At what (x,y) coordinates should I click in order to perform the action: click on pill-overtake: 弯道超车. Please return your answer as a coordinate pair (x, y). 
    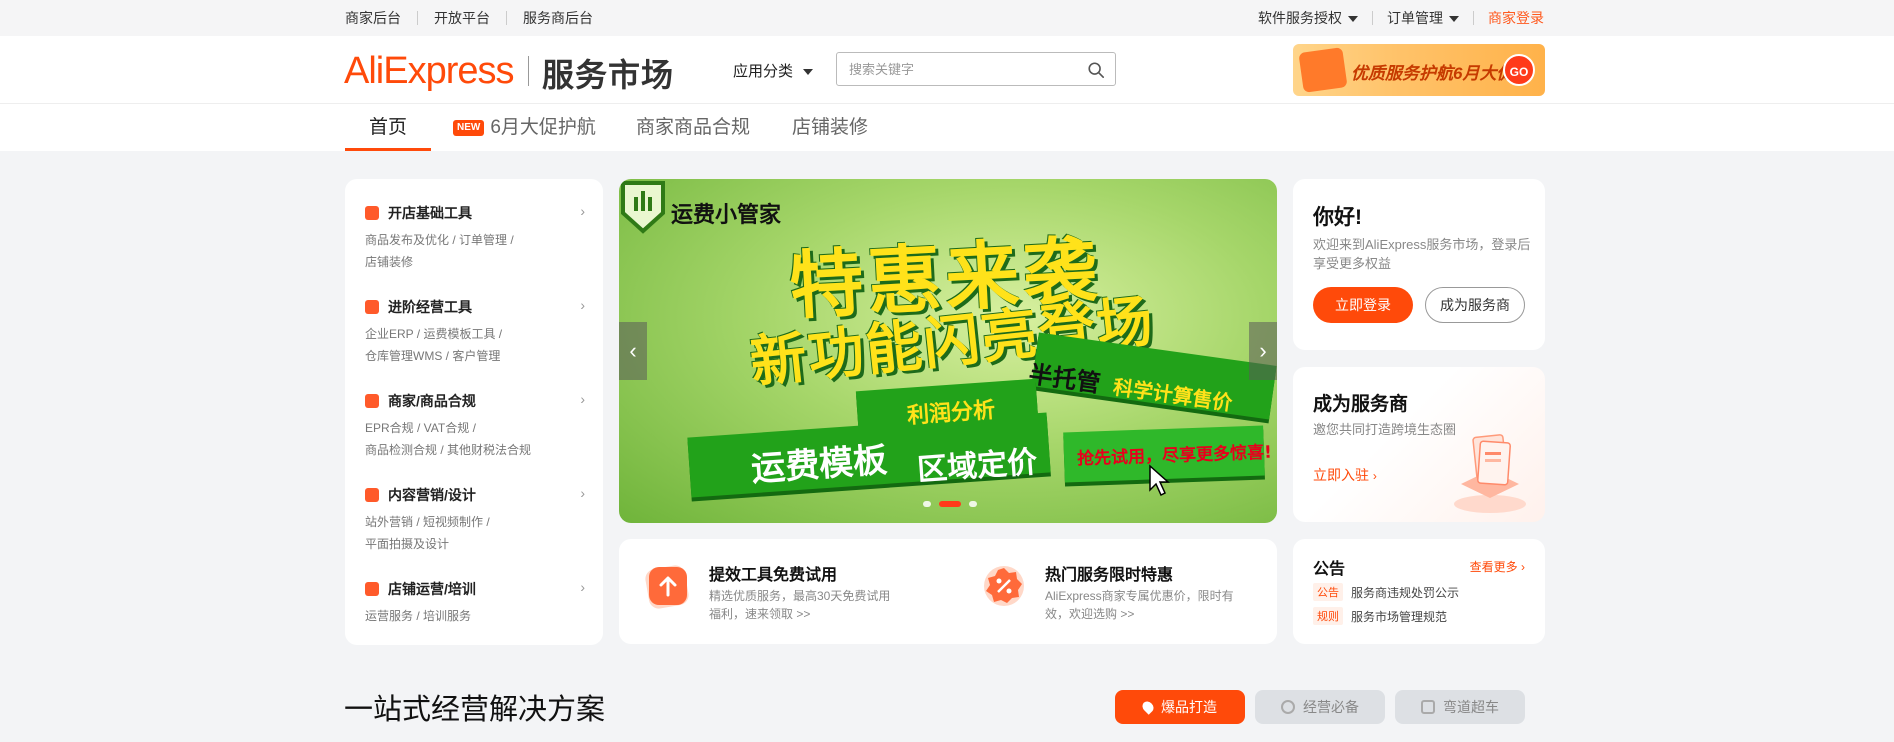
    Looking at the image, I should click on (1460, 707).